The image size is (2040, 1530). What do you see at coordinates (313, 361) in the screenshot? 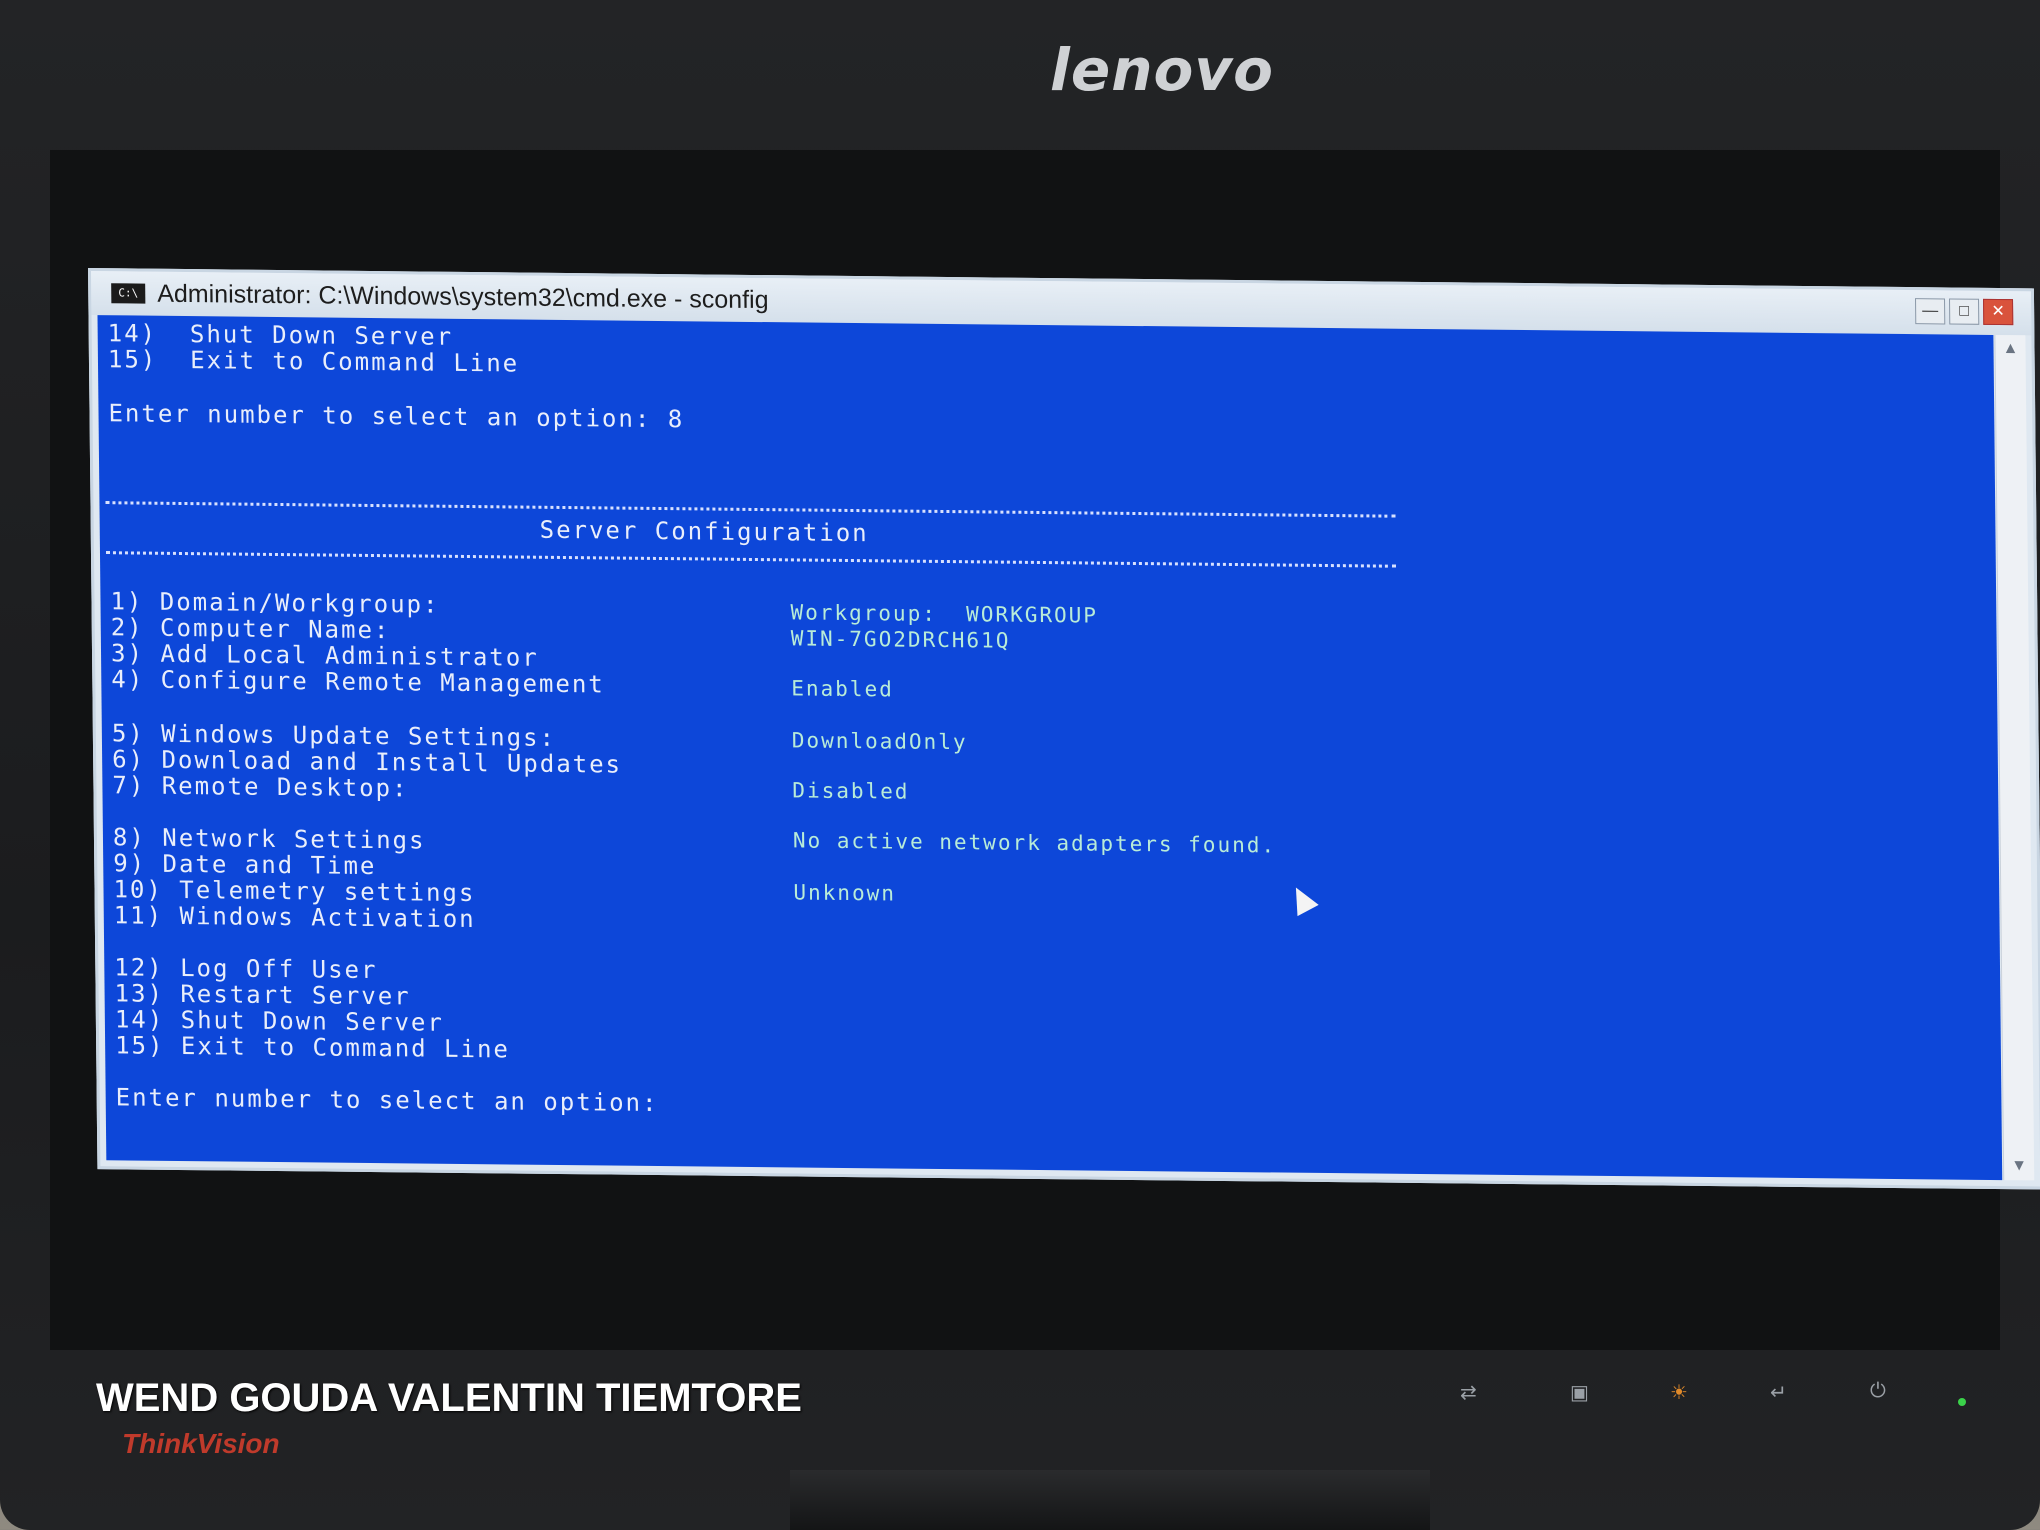
I see `console-line: 15) Exit to Command Line` at bounding box center [313, 361].